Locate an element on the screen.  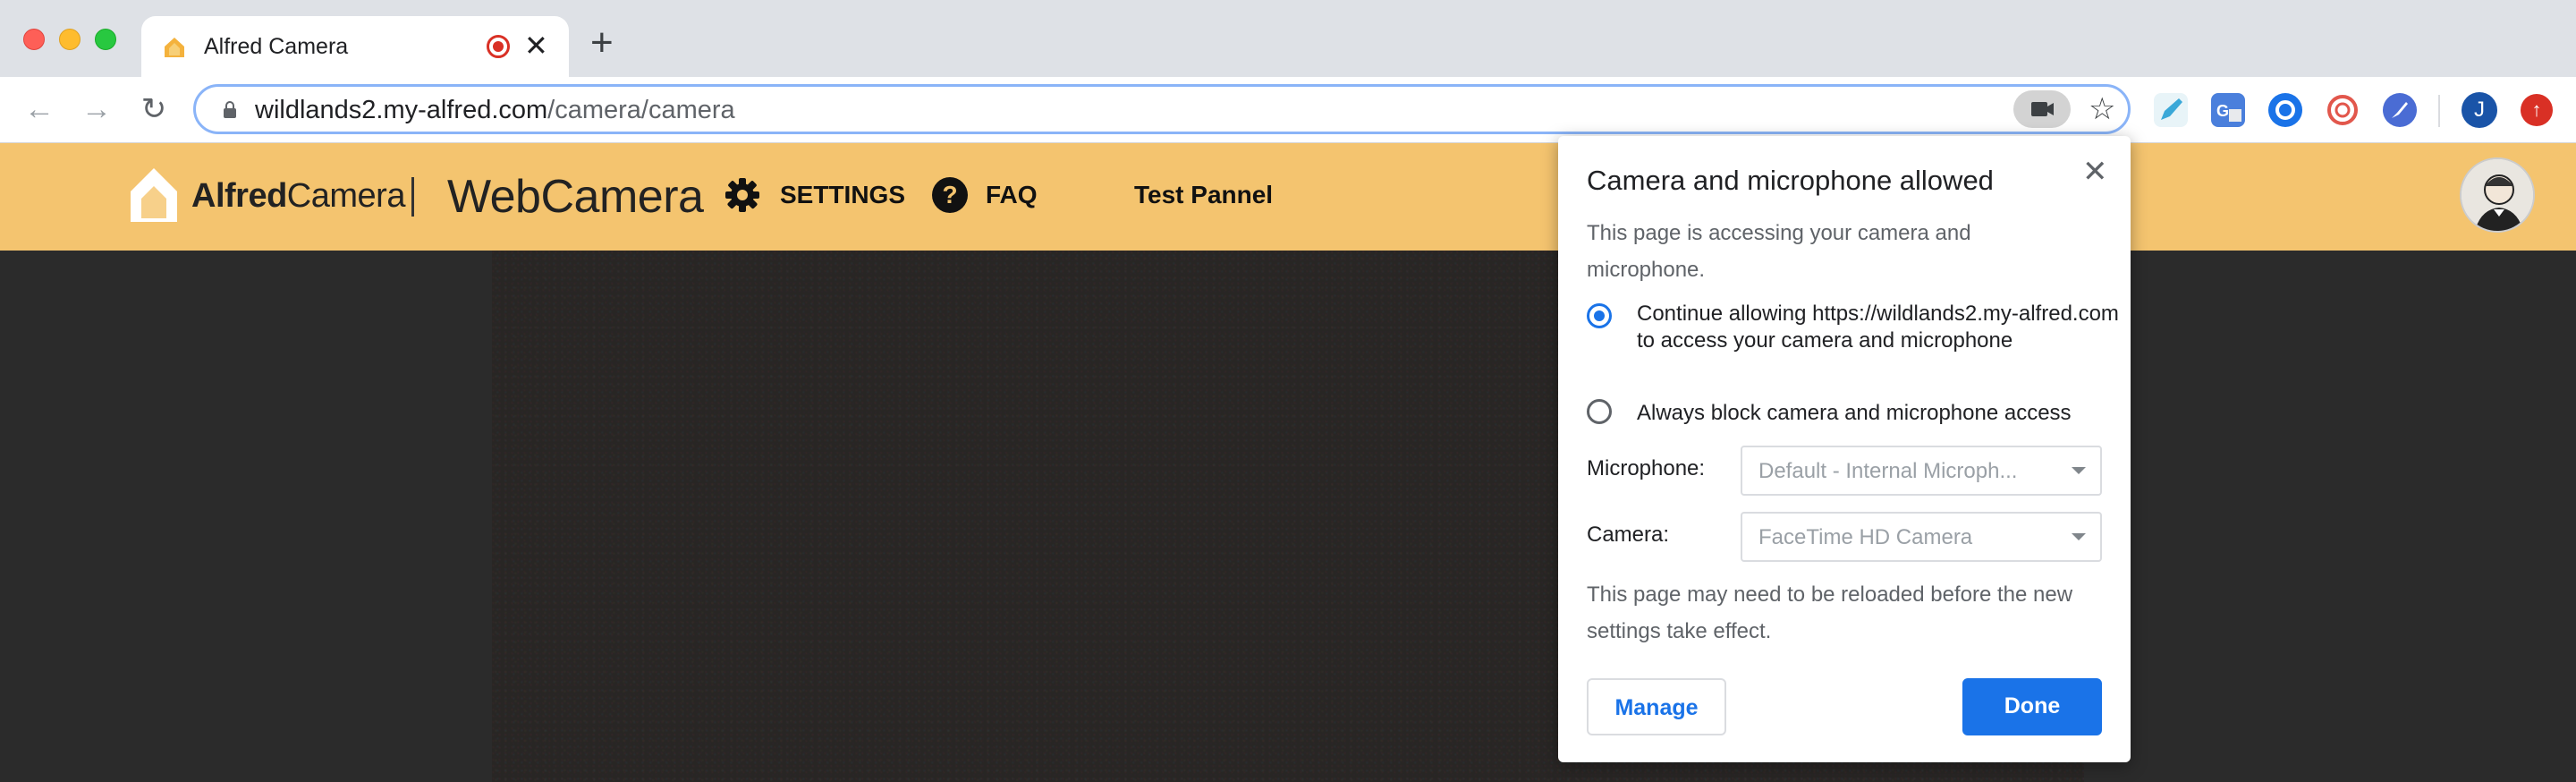
recording-indicator-icon is located at coordinates (498, 46).